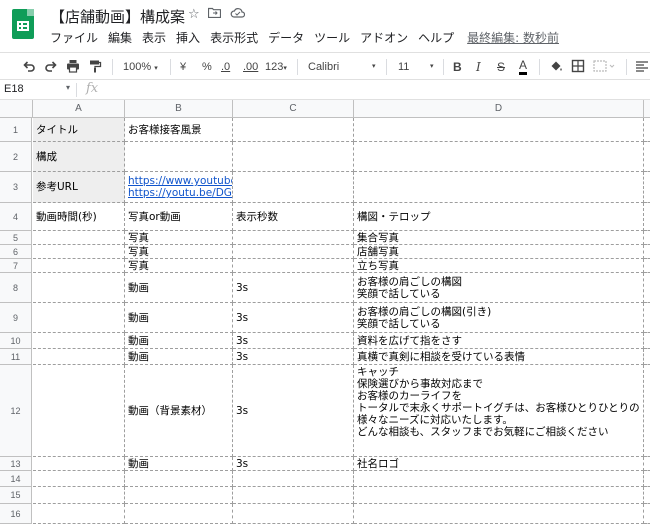 The height and width of the screenshot is (524, 650). I want to click on increase-decimal-button: .00, so click(250, 67).